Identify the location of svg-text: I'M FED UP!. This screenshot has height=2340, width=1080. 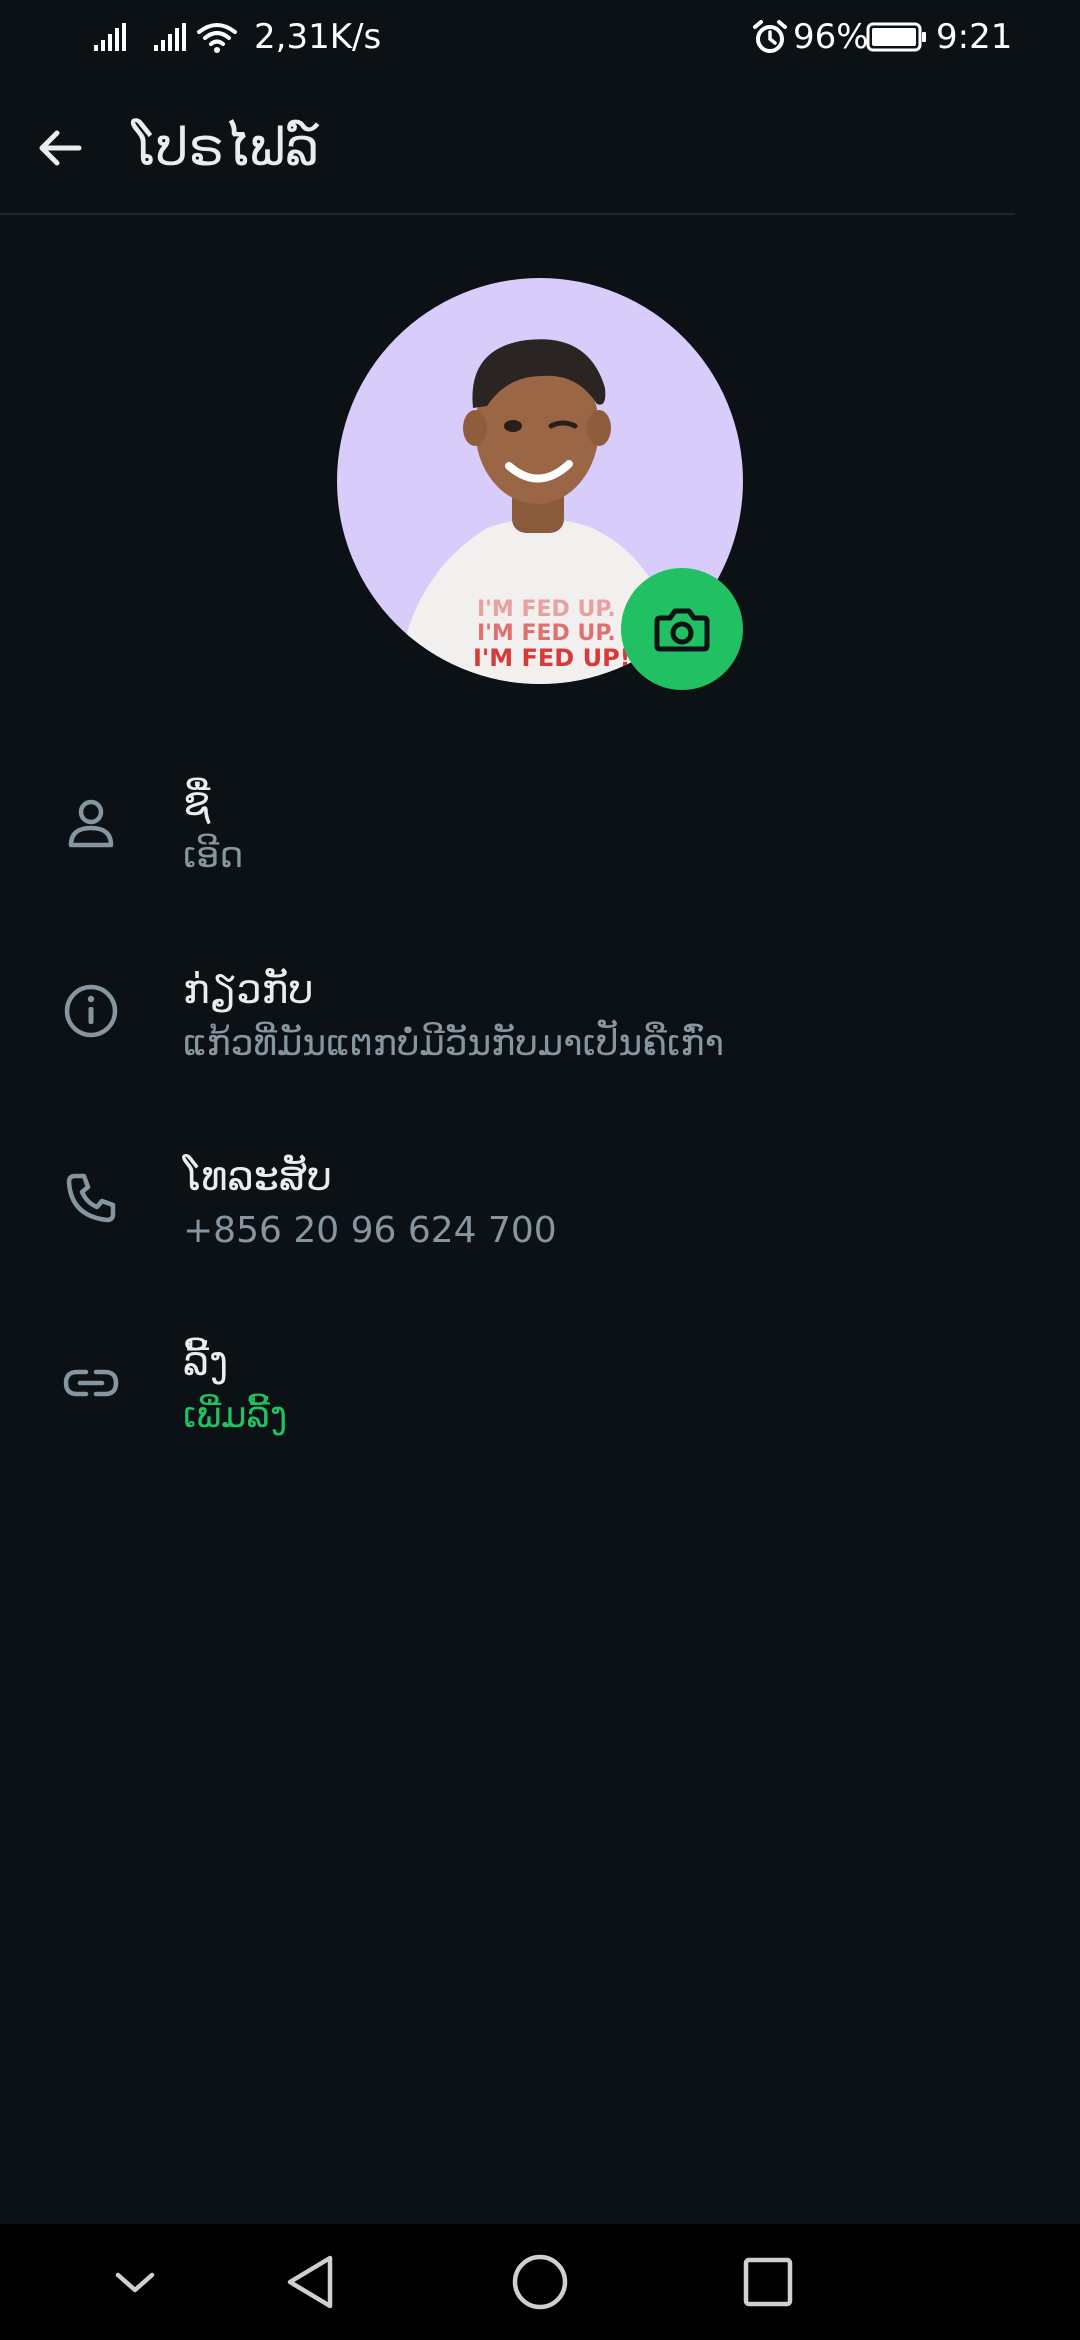
(552, 658).